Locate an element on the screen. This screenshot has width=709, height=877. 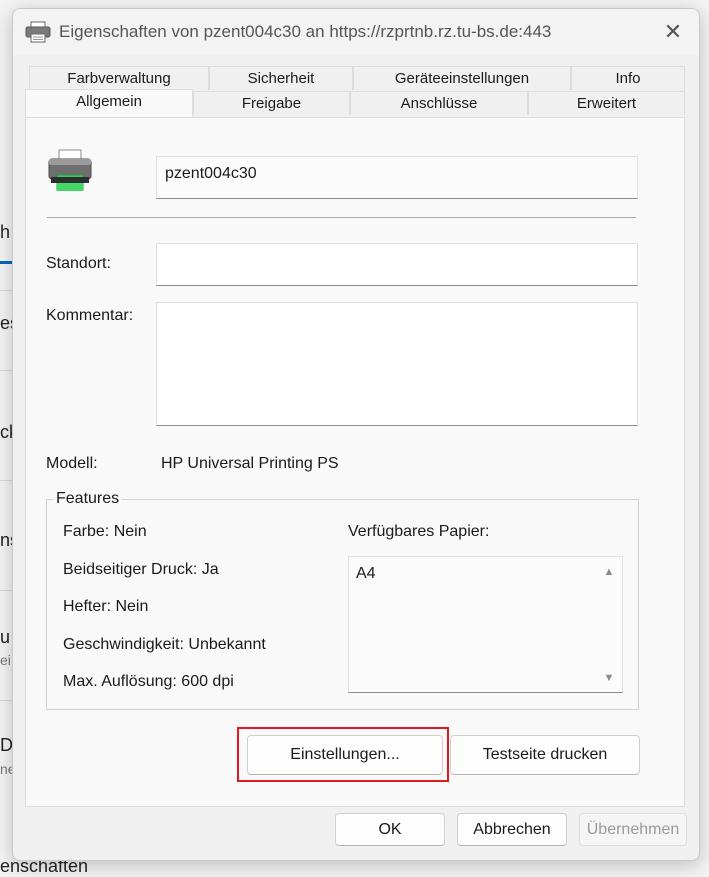
close-icon: ✕ is located at coordinates (673, 31).